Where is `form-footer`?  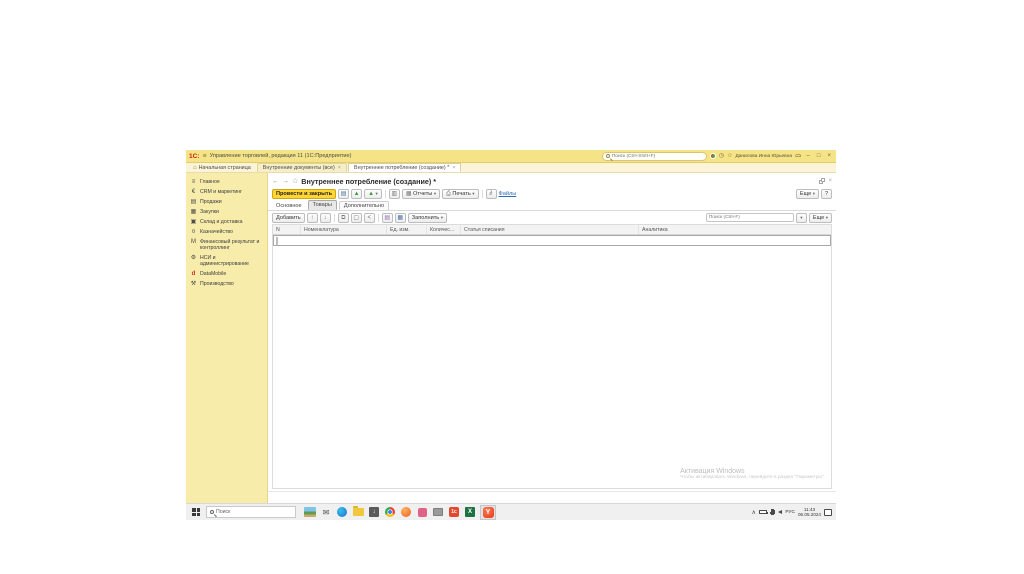 form-footer is located at coordinates (552, 497).